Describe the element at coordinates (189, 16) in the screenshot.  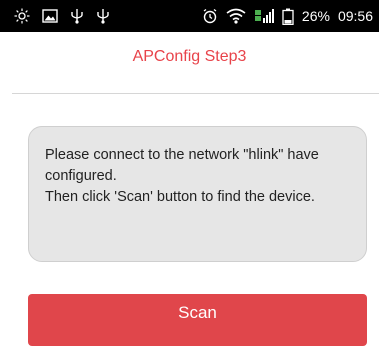
I see `status-bar: 26% 09:56` at that location.